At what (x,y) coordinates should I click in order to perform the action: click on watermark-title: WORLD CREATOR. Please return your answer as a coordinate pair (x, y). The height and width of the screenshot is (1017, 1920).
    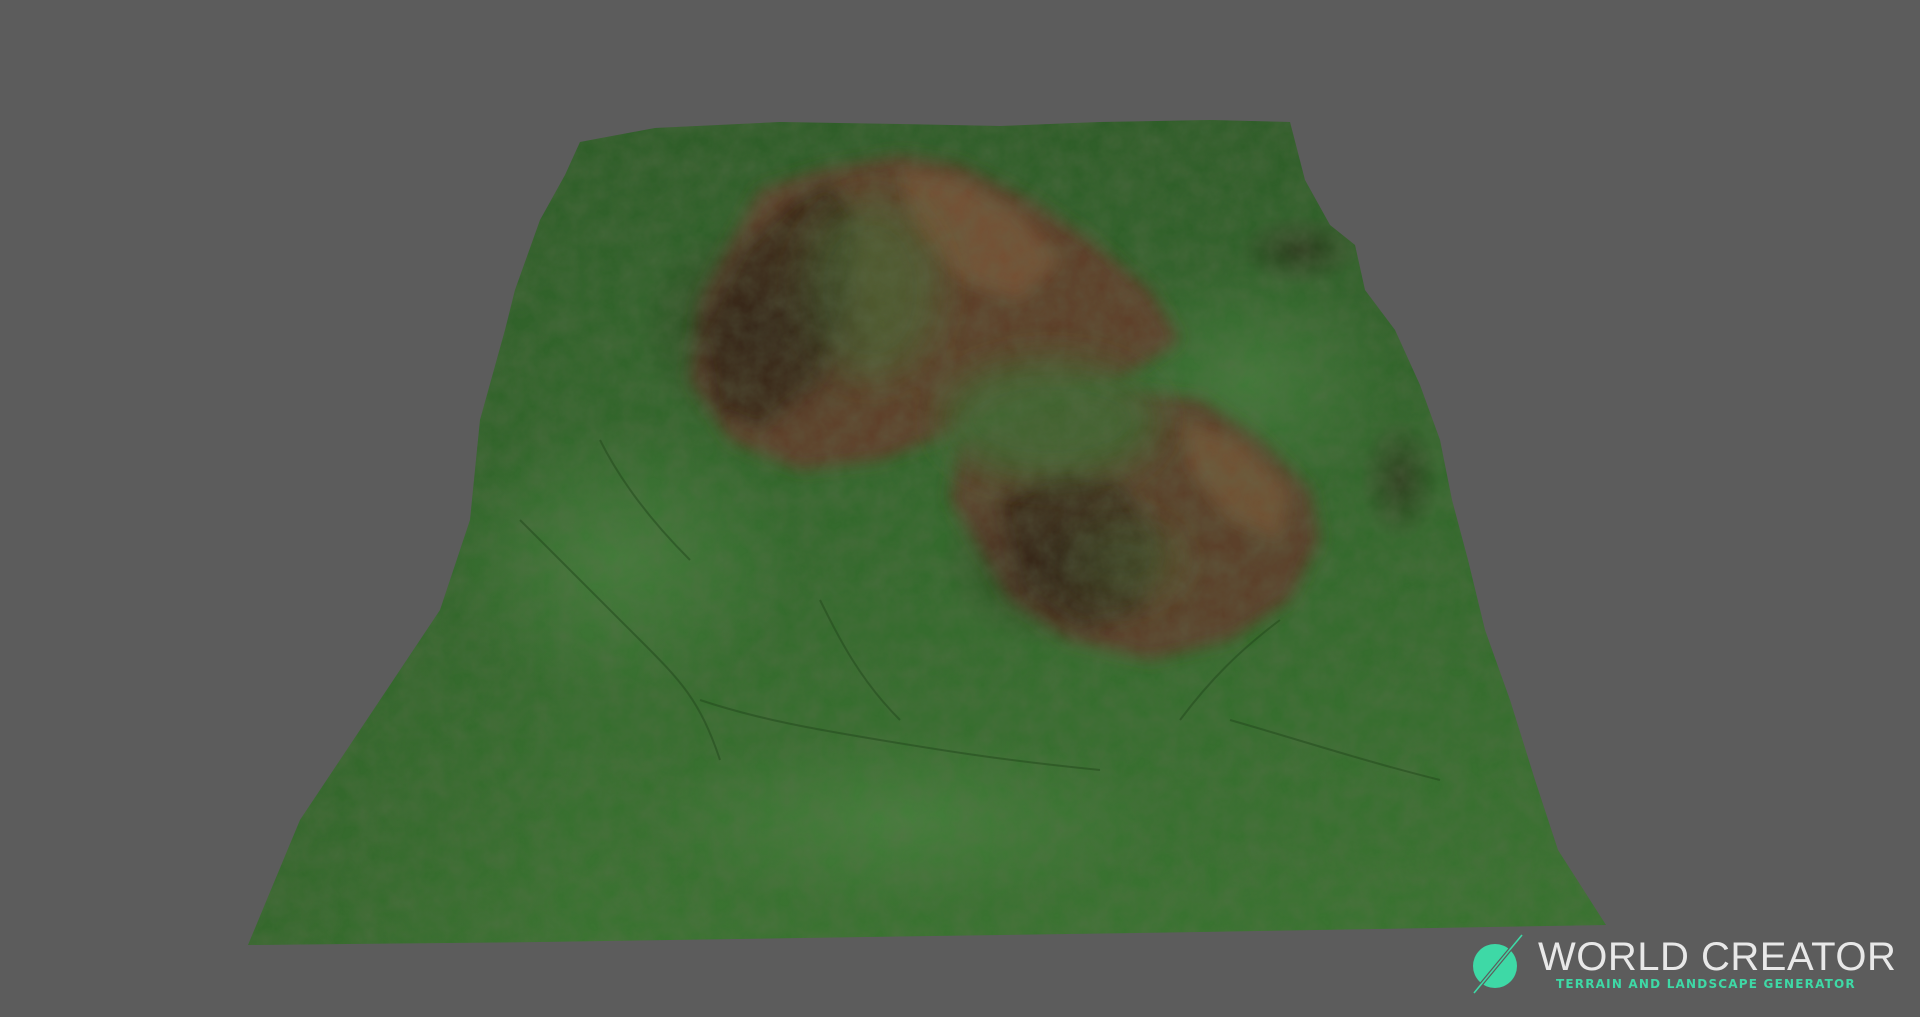
    Looking at the image, I should click on (1717, 957).